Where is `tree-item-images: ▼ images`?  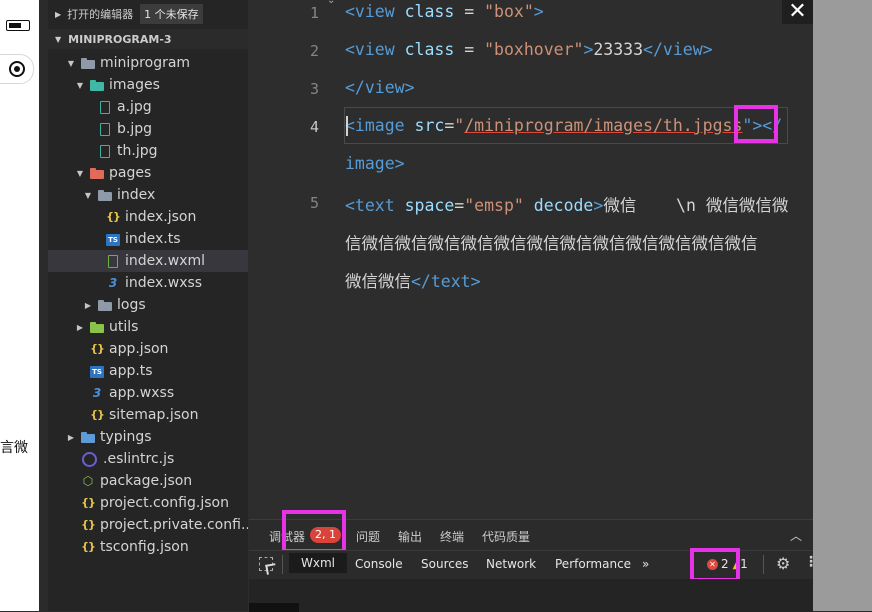
tree-item-images: ▼ images is located at coordinates (148, 85).